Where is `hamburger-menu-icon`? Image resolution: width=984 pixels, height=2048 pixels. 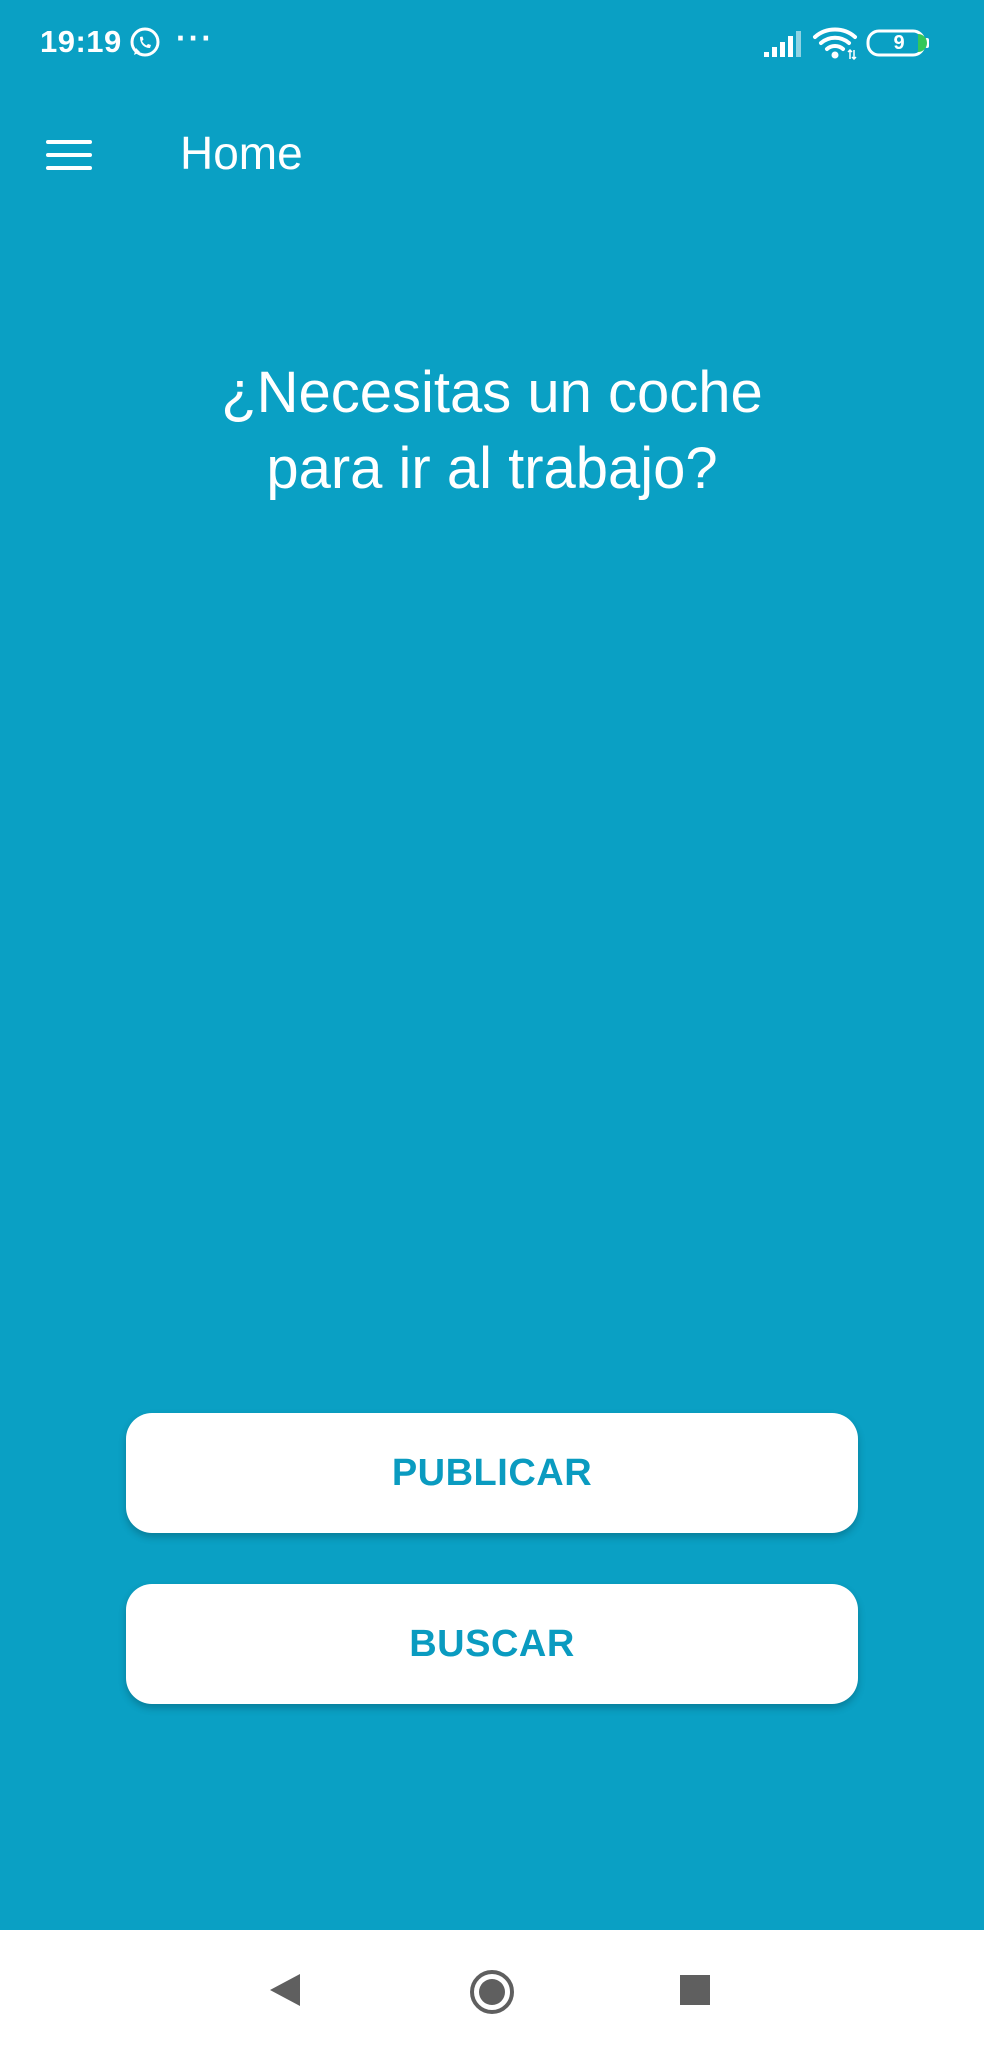 hamburger-menu-icon is located at coordinates (70, 154).